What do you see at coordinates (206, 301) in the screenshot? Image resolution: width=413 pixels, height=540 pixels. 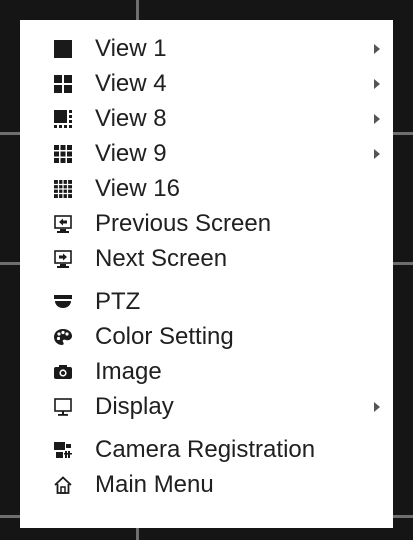 I see `menu-item-ptz: PTZ` at bounding box center [206, 301].